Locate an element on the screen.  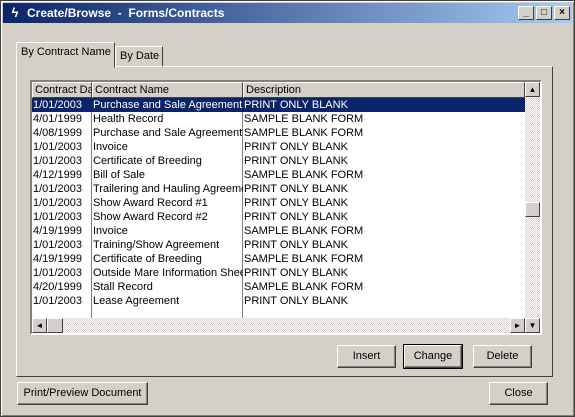
app-lightning-icon: ϟ is located at coordinates (15, 13).